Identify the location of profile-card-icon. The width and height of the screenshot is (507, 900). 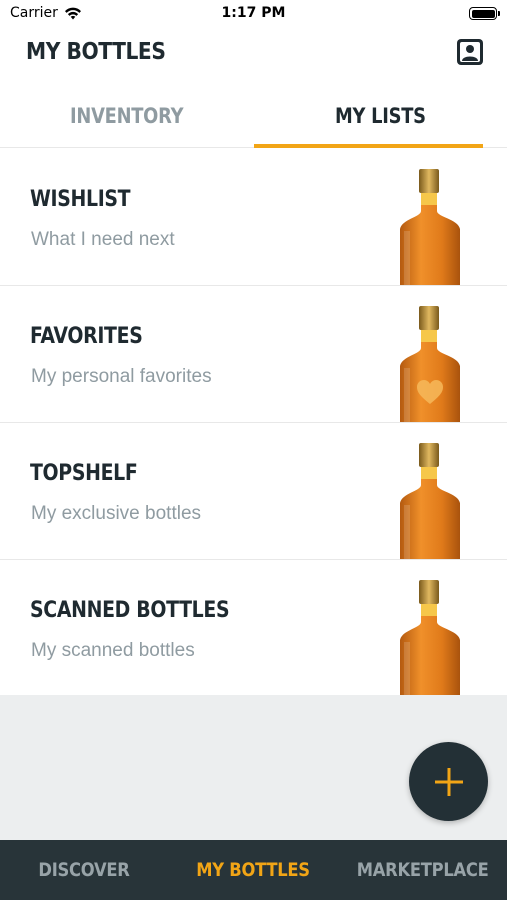
(470, 52).